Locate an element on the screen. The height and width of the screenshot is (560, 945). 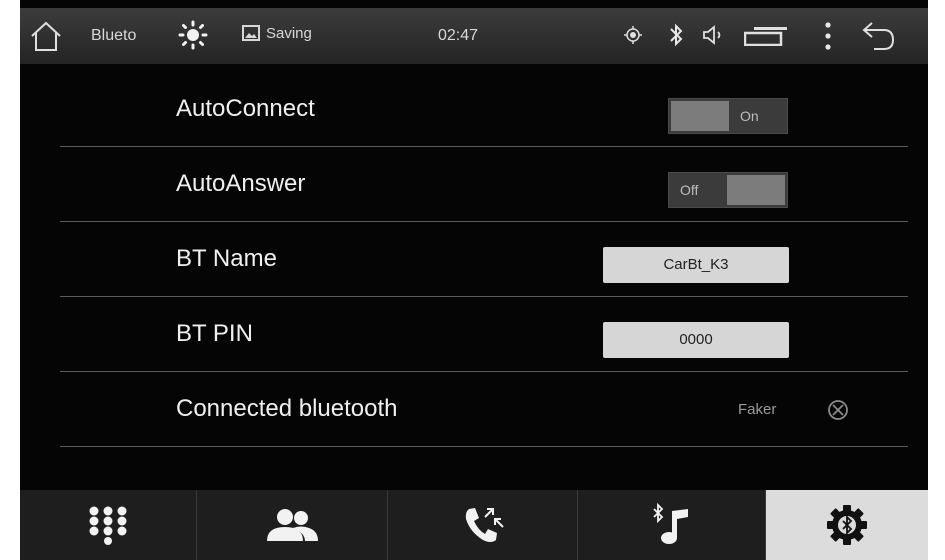
image-icon is located at coordinates (251, 35).